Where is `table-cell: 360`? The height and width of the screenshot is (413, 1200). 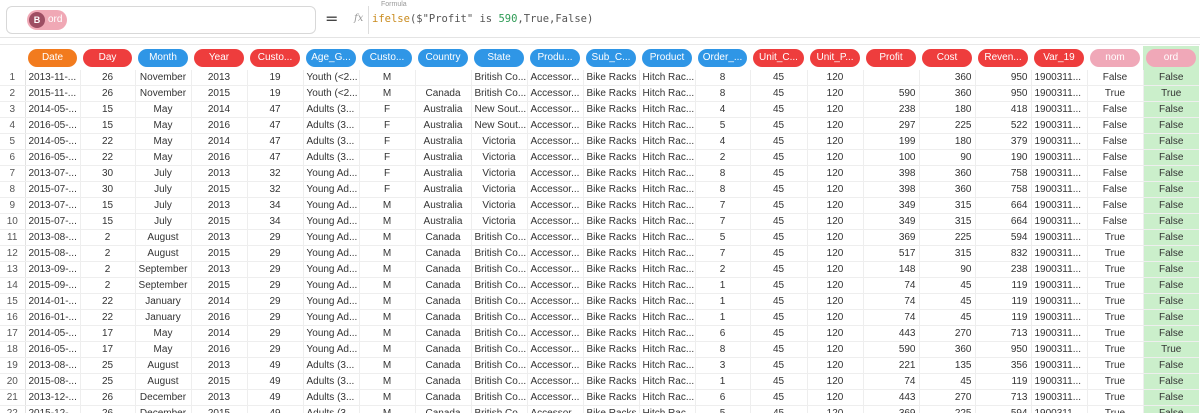
table-cell: 360 is located at coordinates (947, 189).